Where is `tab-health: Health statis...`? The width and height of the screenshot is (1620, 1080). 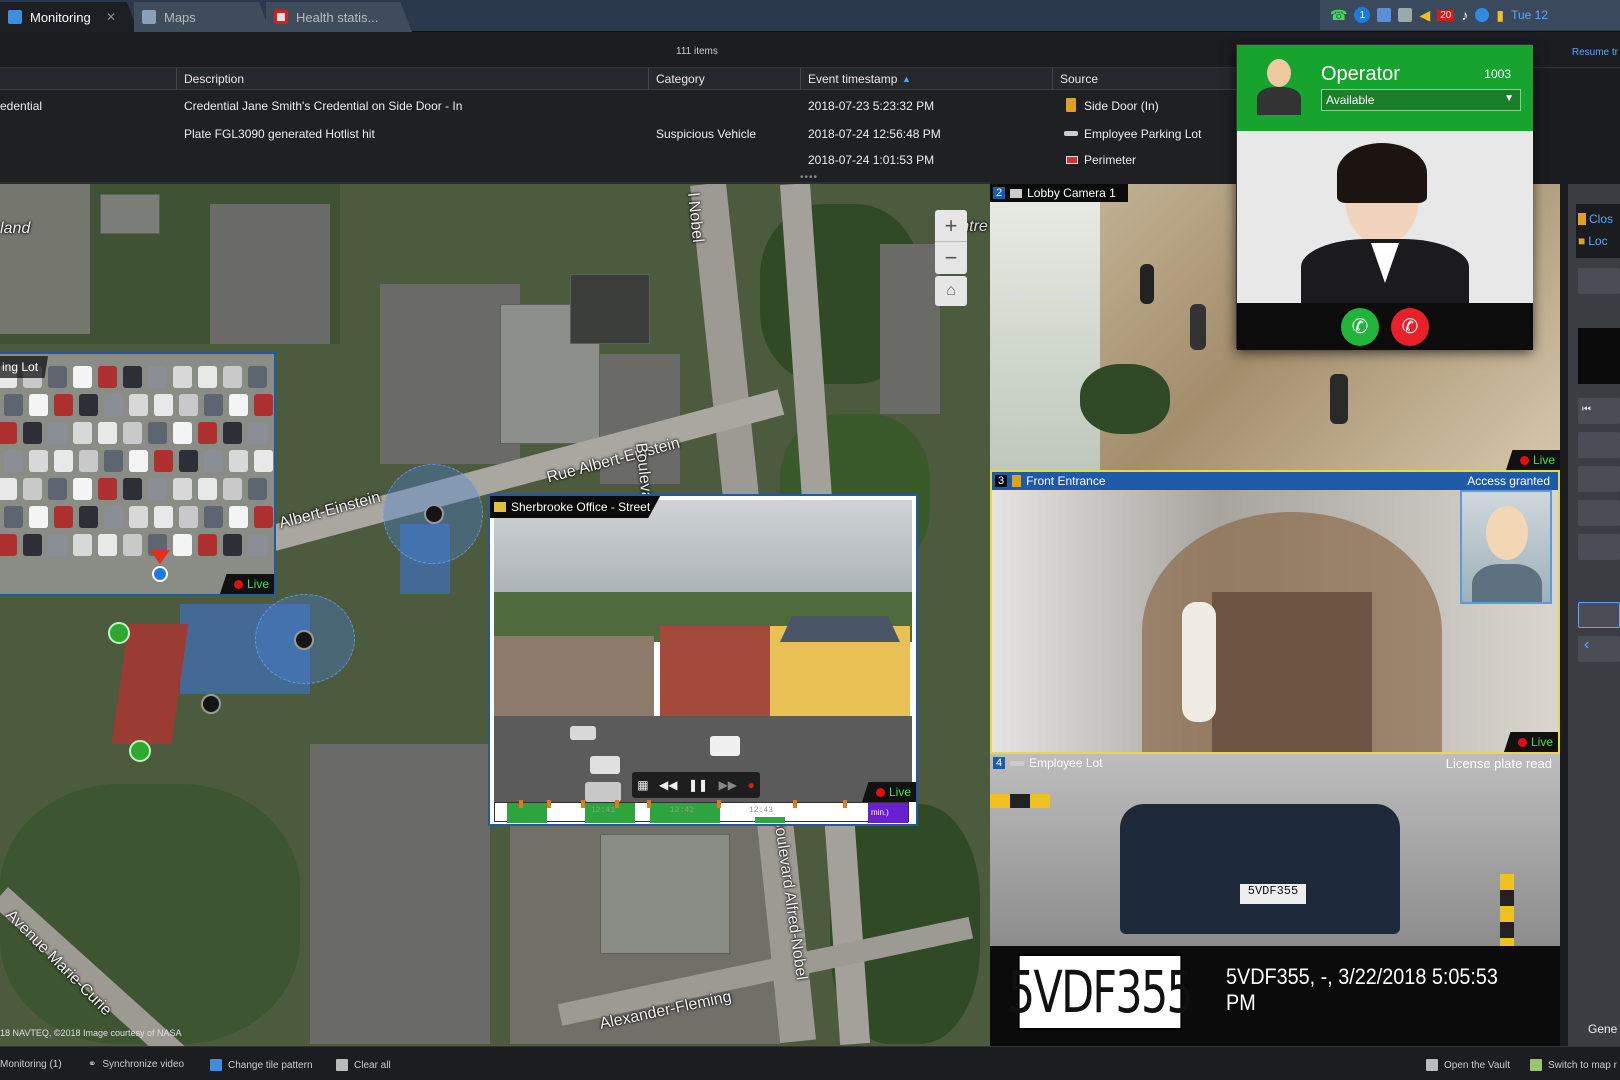
tab-health: Health statis... is located at coordinates (339, 17).